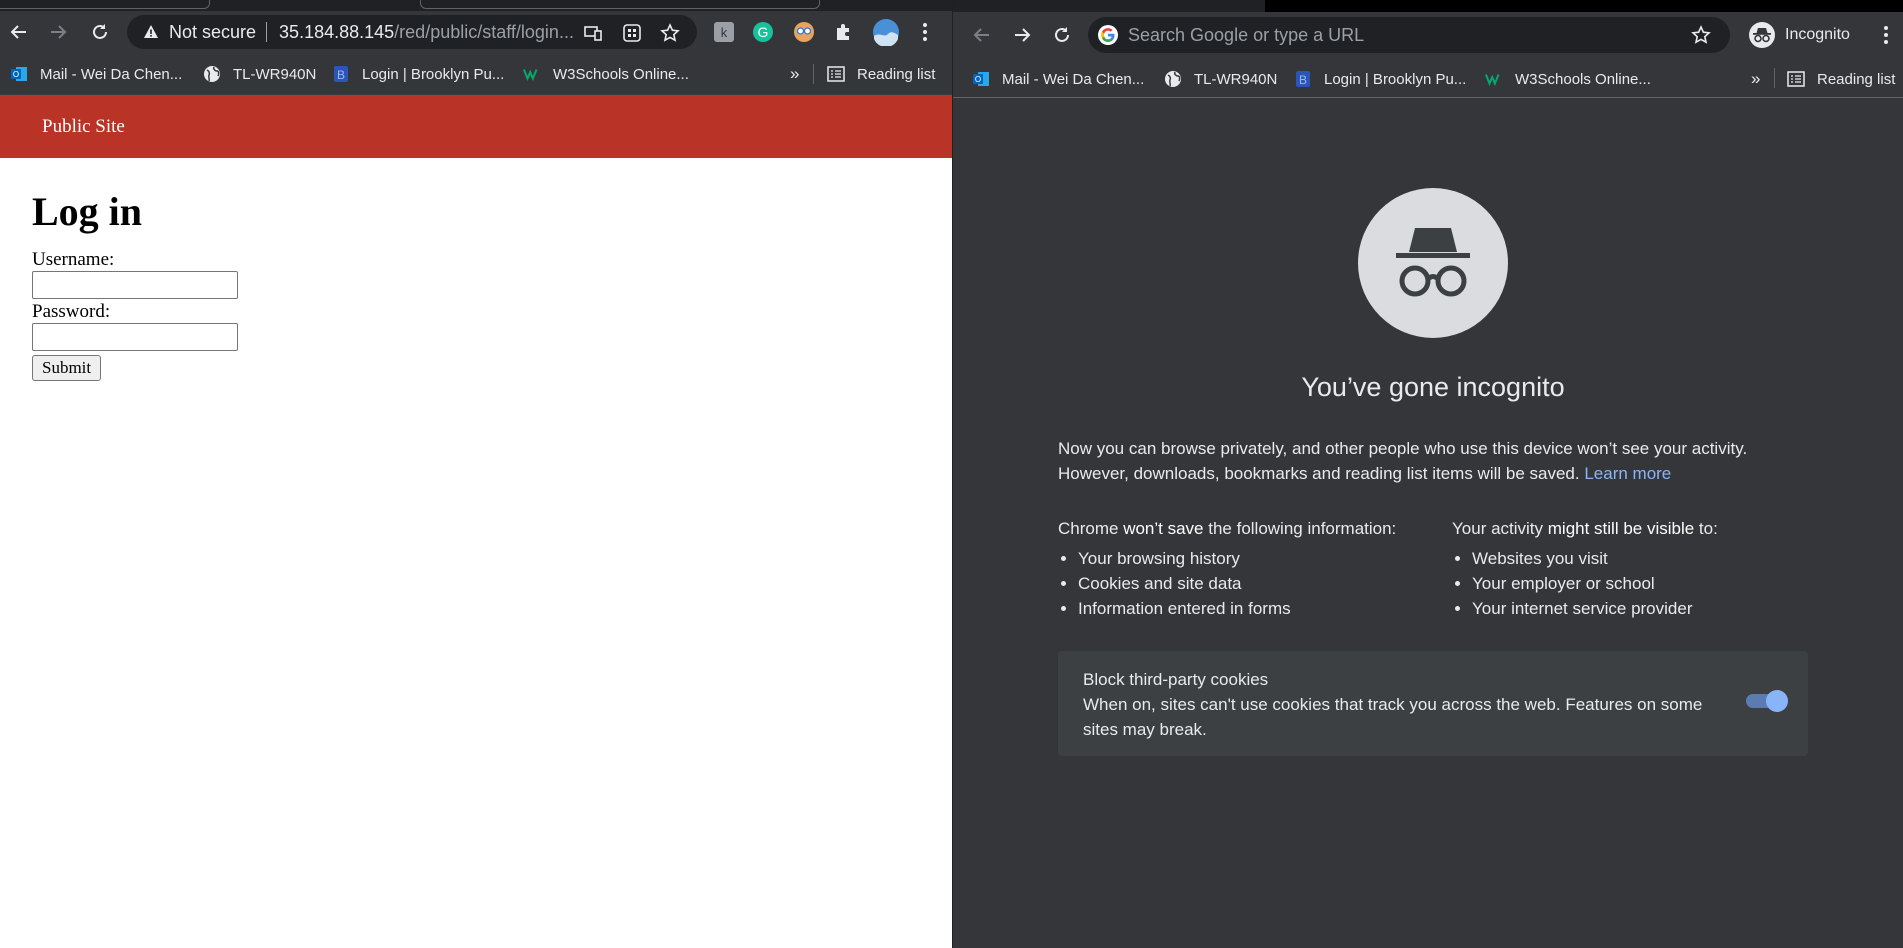 Image resolution: width=1903 pixels, height=948 pixels. I want to click on grammarly-icon: G, so click(763, 32).